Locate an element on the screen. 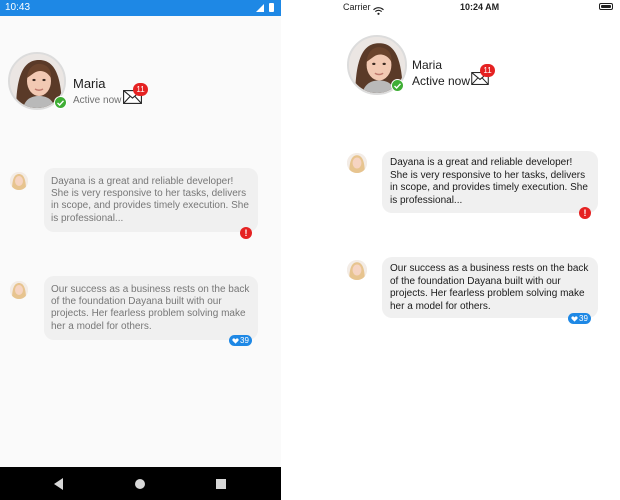 The width and height of the screenshot is (620, 500). carrier-label: Carrier is located at coordinates (357, 7).